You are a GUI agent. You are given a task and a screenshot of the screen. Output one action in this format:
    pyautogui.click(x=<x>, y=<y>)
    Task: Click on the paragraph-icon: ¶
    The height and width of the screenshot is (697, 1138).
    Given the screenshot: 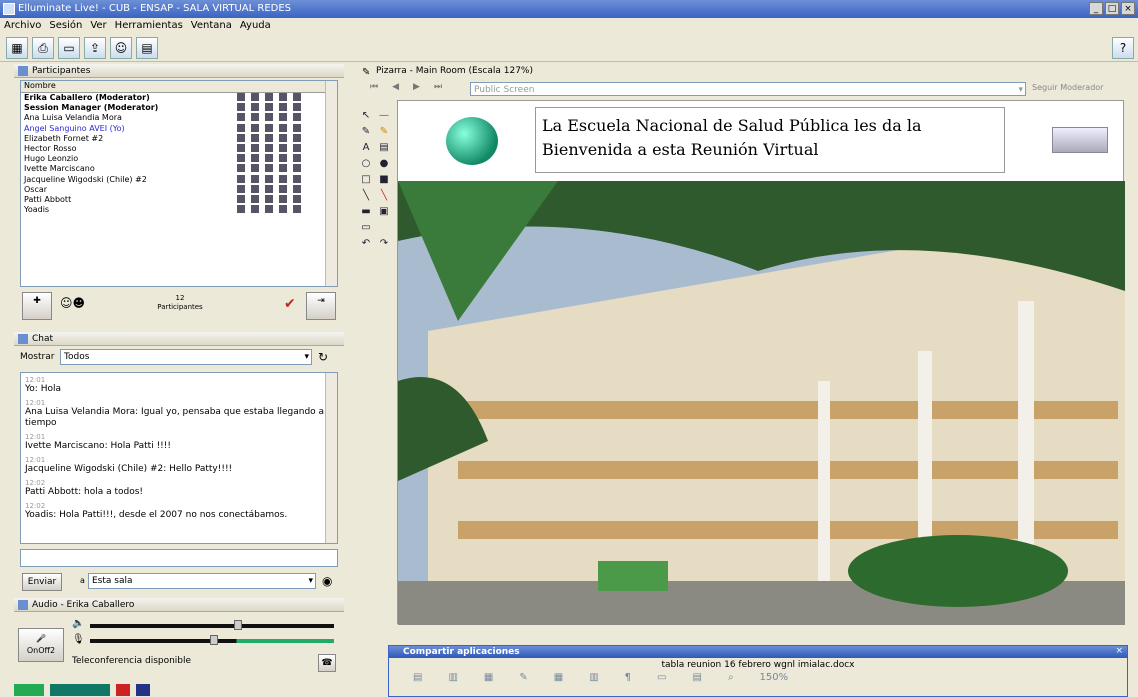 What is the action you would take?
    pyautogui.click(x=628, y=677)
    